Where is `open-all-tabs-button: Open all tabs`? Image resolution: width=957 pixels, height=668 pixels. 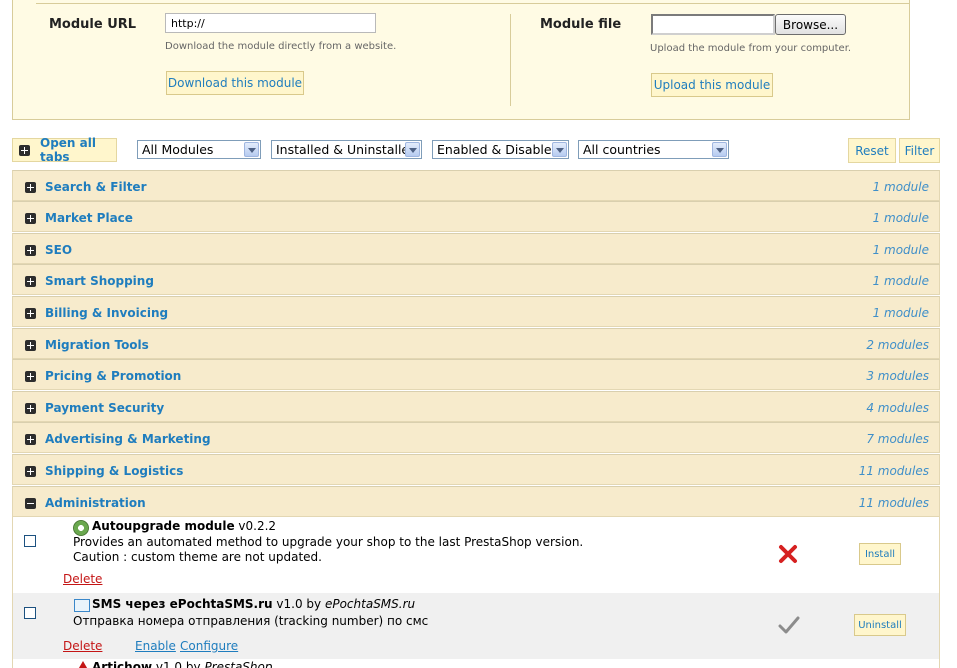 open-all-tabs-button: Open all tabs is located at coordinates (64, 150).